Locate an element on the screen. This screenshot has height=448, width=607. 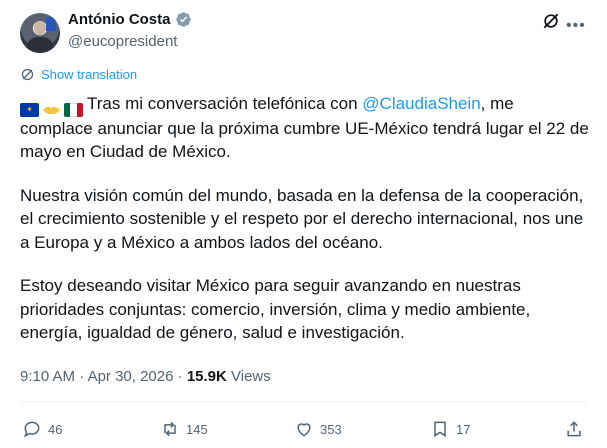
bookmark-icon is located at coordinates (440, 429).